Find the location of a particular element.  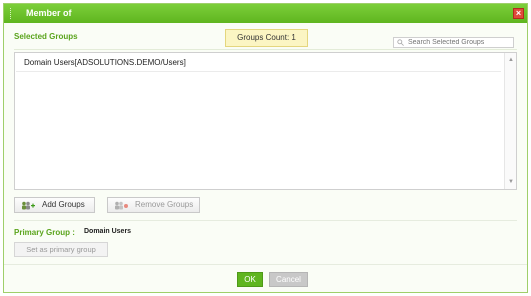

add-groups-button: Add Groups is located at coordinates (54, 205).